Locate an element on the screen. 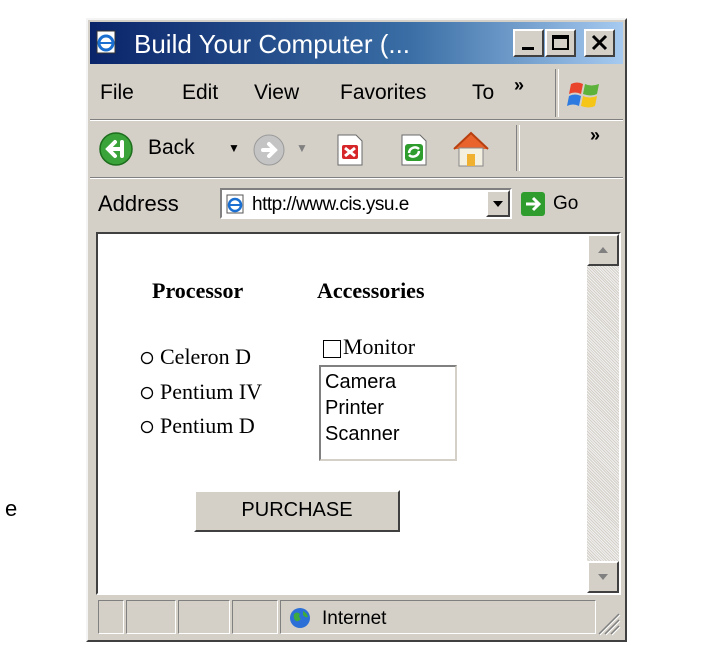 This screenshot has height=666, width=722. stop-icon is located at coordinates (350, 150).